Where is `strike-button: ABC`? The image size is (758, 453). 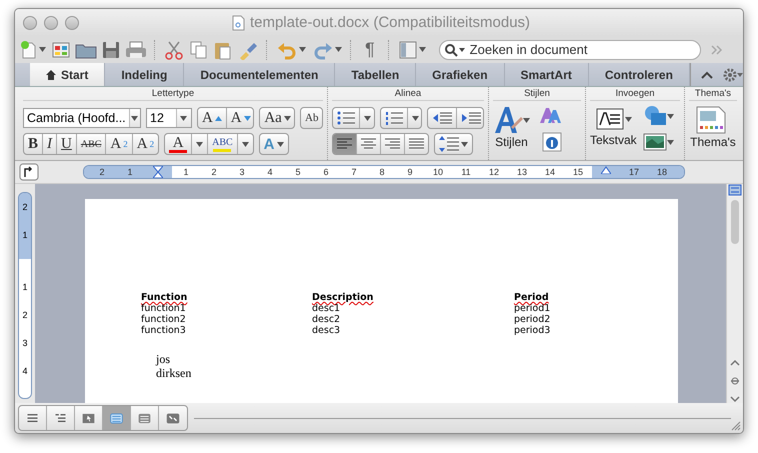 strike-button: ABC is located at coordinates (91, 144).